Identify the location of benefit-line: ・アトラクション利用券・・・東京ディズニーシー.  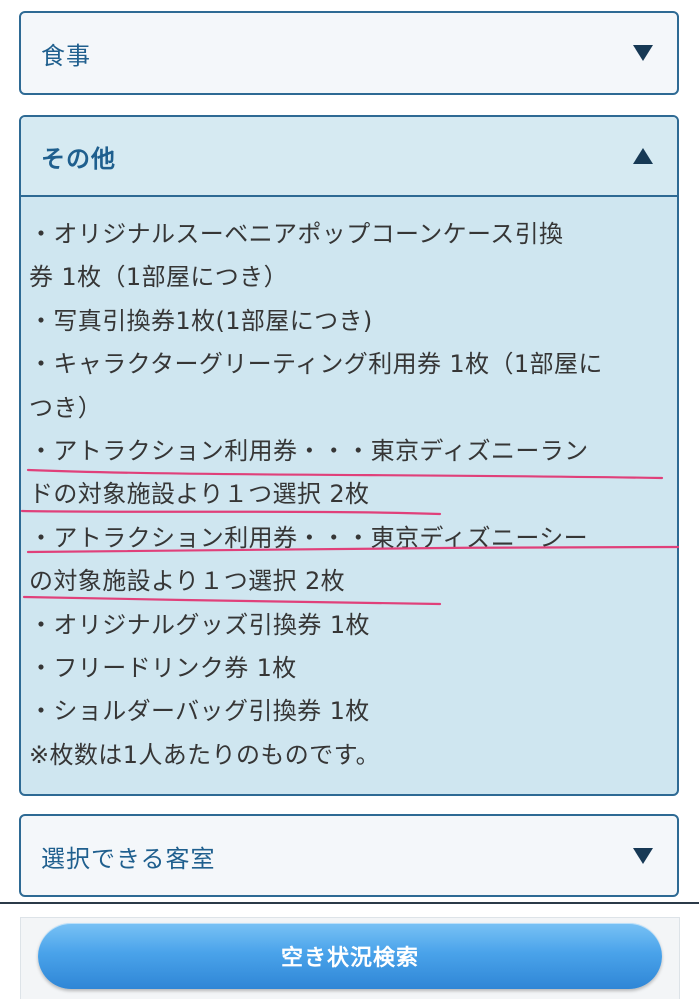
(309, 537).